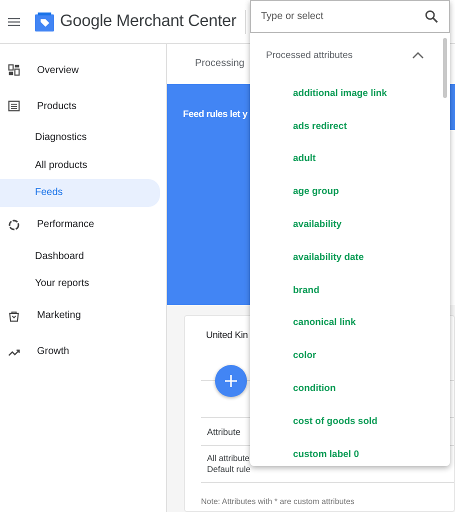  I want to click on logo-icon, so click(44, 22).